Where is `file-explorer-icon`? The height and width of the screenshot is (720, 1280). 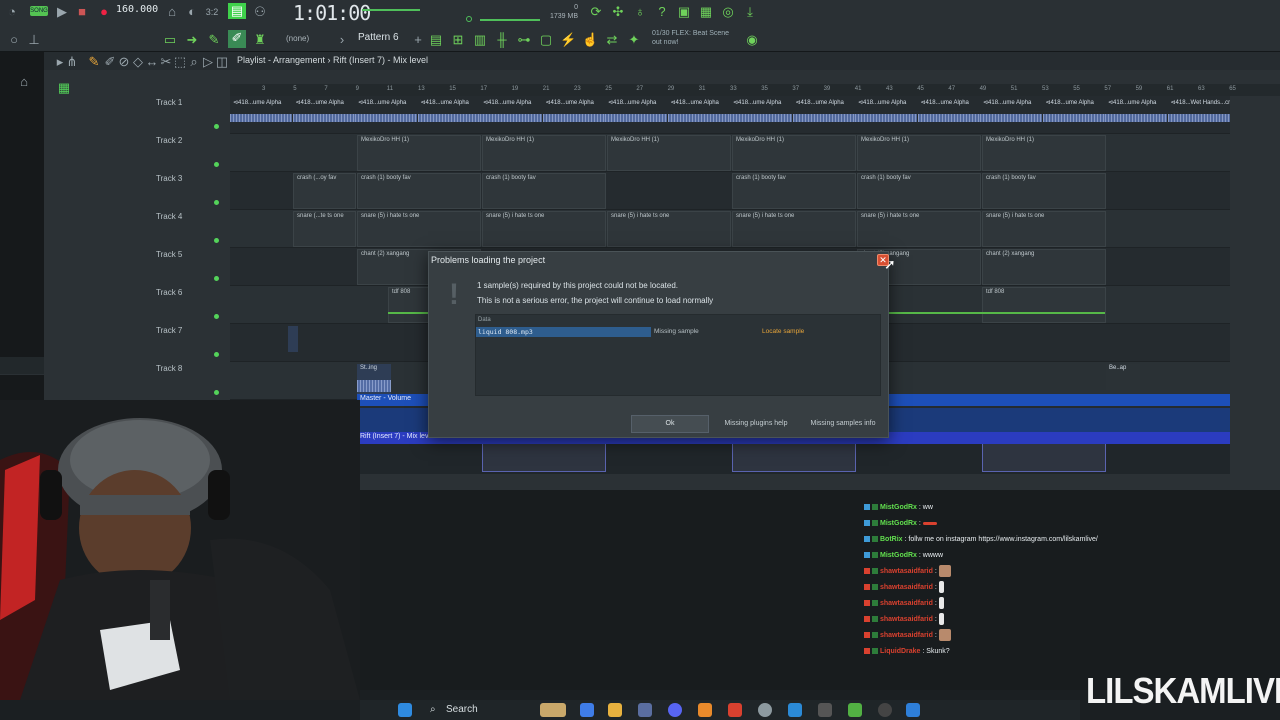
file-explorer-icon is located at coordinates (615, 710).